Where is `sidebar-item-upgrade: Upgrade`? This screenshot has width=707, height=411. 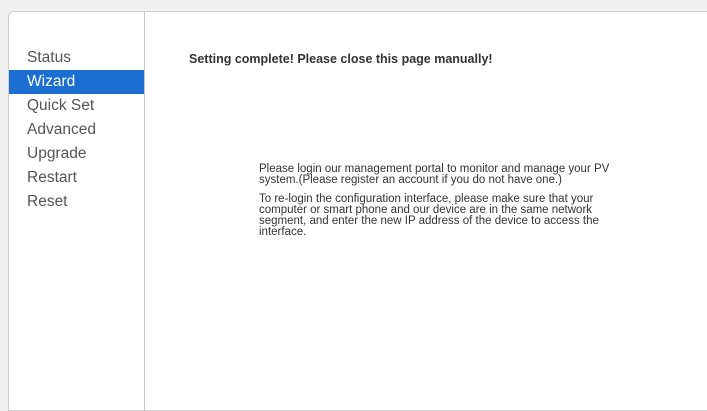
sidebar-item-upgrade: Upgrade is located at coordinates (76, 154).